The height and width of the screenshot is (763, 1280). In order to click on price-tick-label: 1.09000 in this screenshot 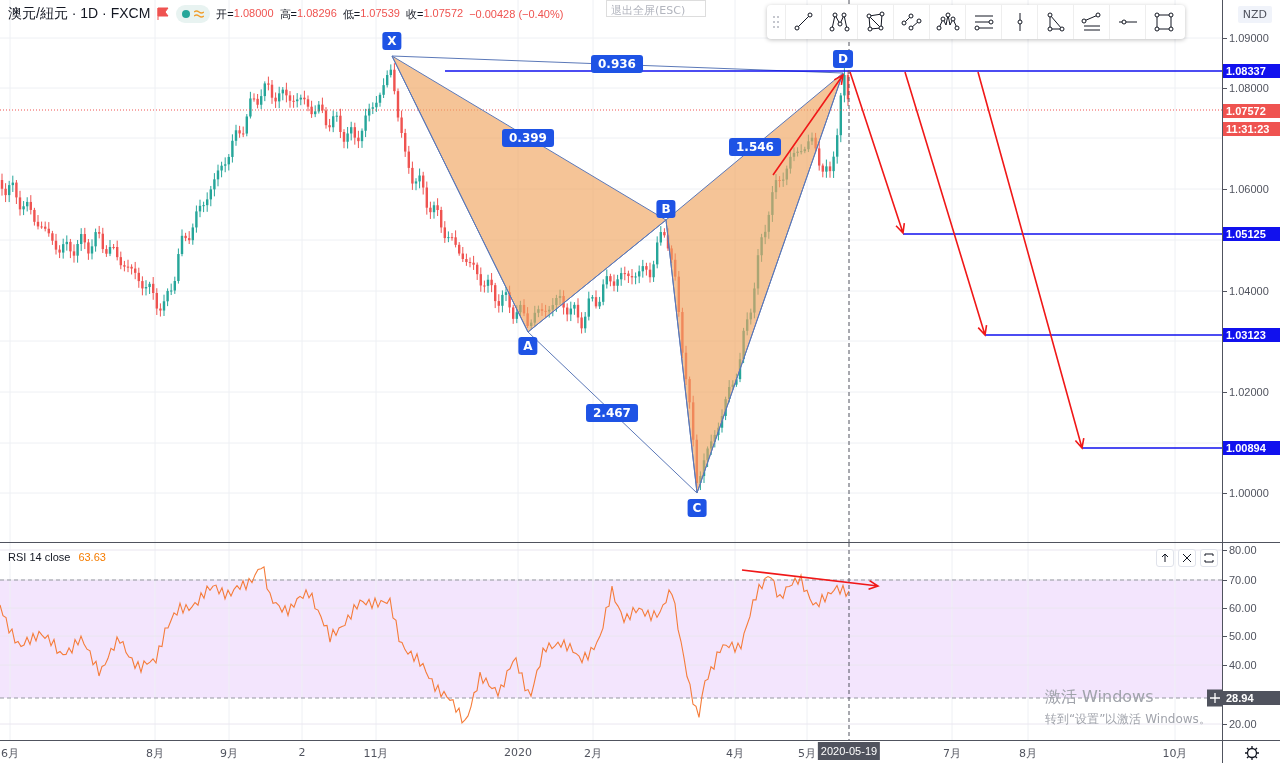, I will do `click(1249, 38)`.